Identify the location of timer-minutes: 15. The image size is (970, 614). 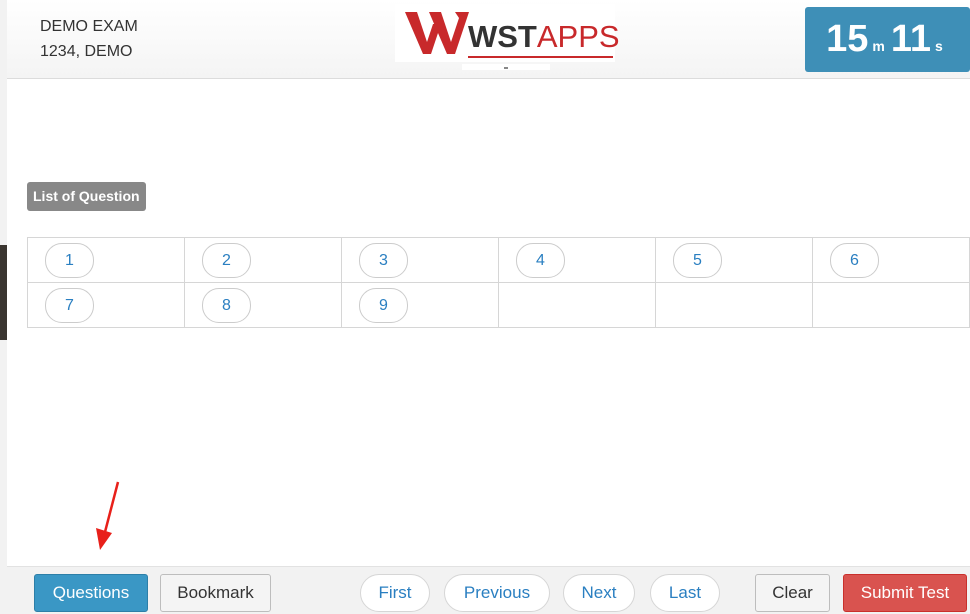
(847, 39).